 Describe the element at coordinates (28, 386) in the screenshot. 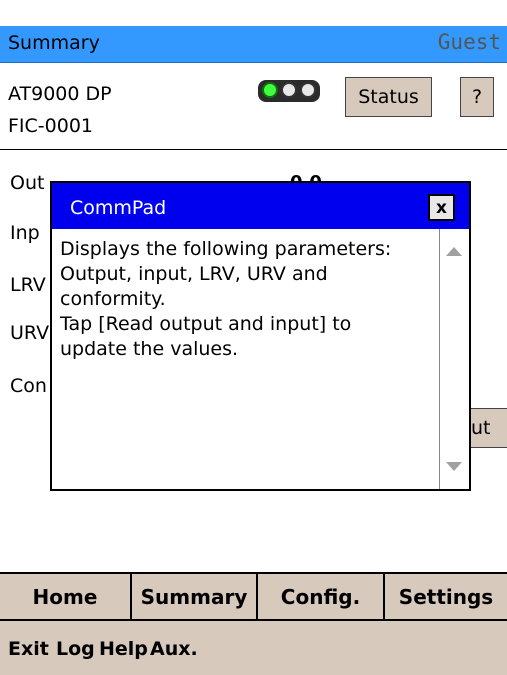

I see `conformity-label: Con` at that location.